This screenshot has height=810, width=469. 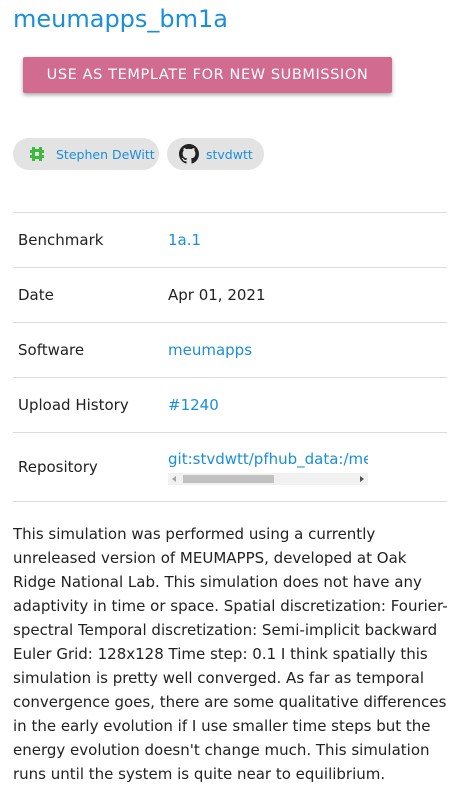 I want to click on benchmark-link: 1a.1, so click(x=307, y=240).